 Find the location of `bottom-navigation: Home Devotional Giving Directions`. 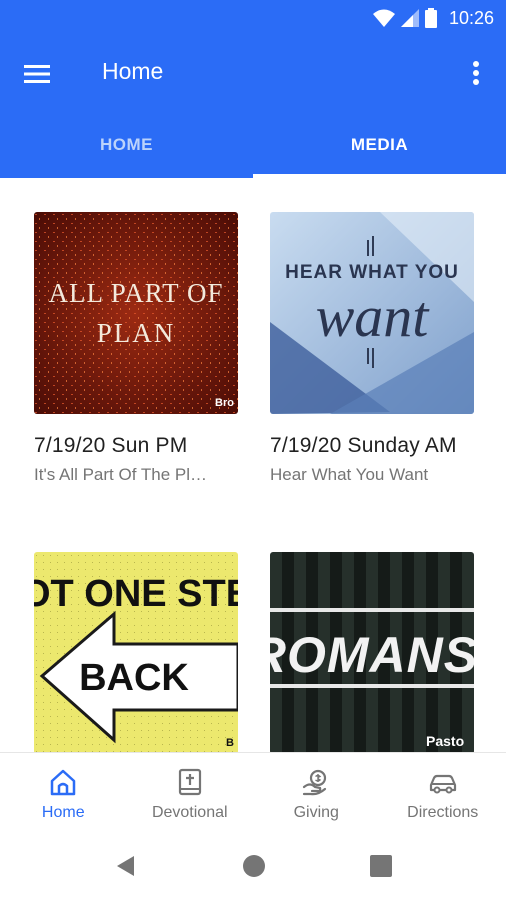

bottom-navigation: Home Devotional Giving Directions is located at coordinates (253, 792).